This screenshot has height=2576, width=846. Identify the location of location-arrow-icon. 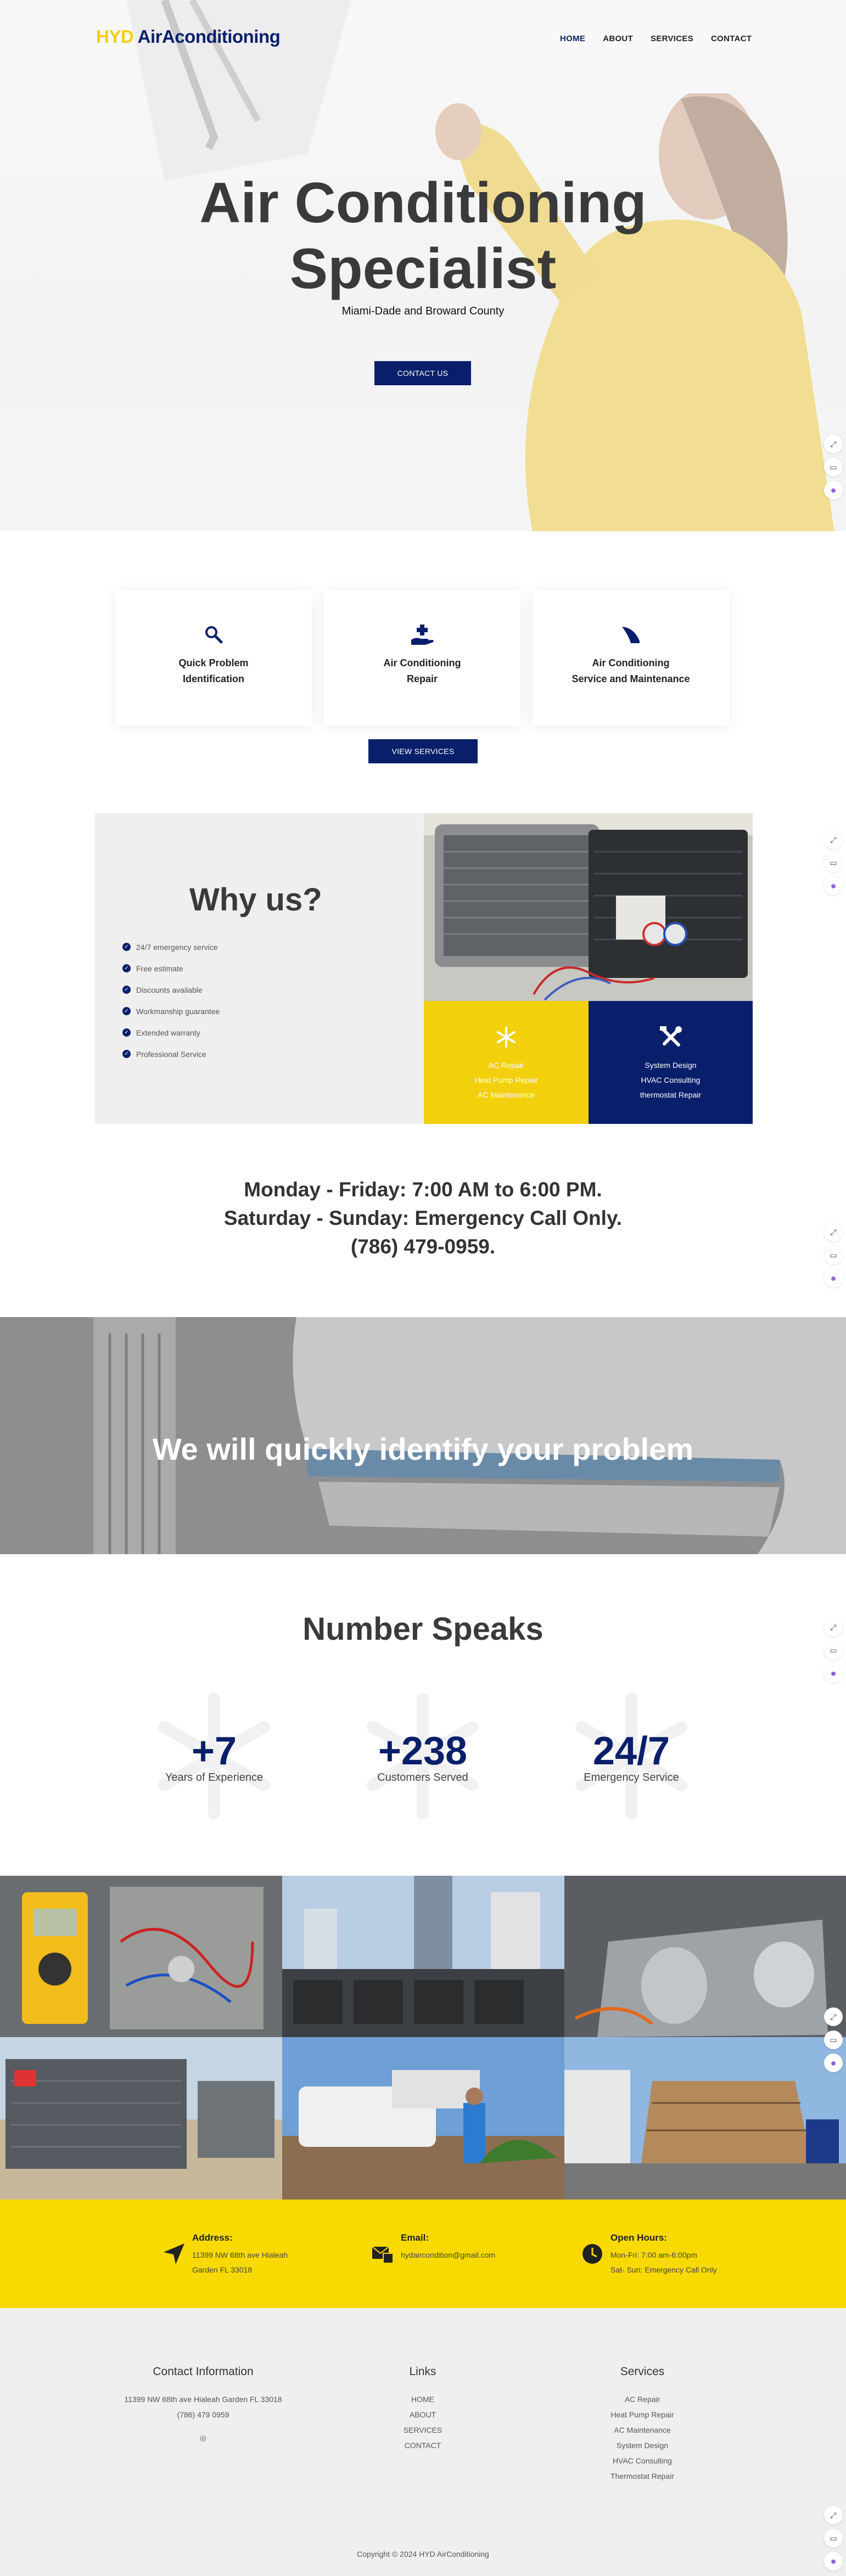
(174, 2253).